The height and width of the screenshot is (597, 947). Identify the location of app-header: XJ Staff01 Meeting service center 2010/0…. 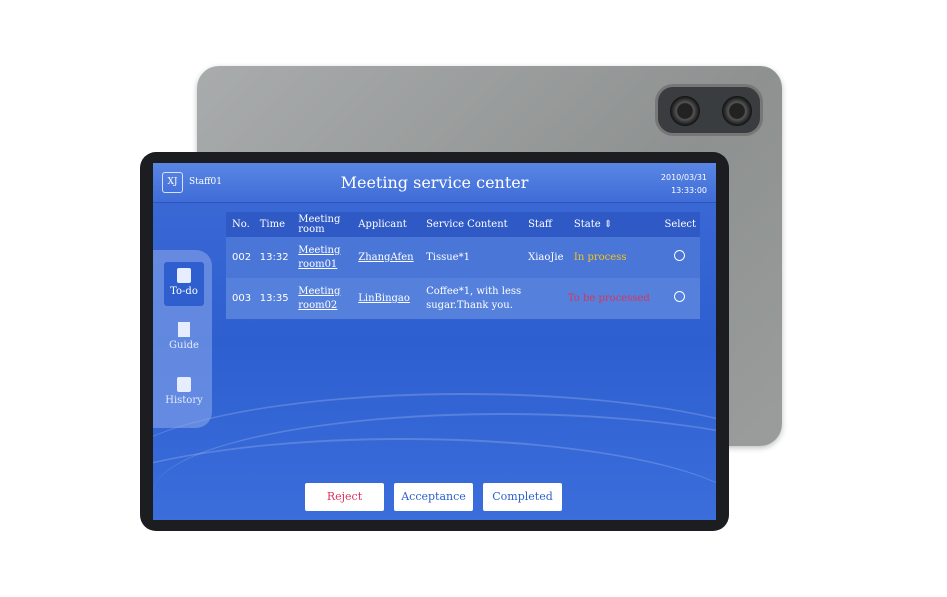
(434, 183).